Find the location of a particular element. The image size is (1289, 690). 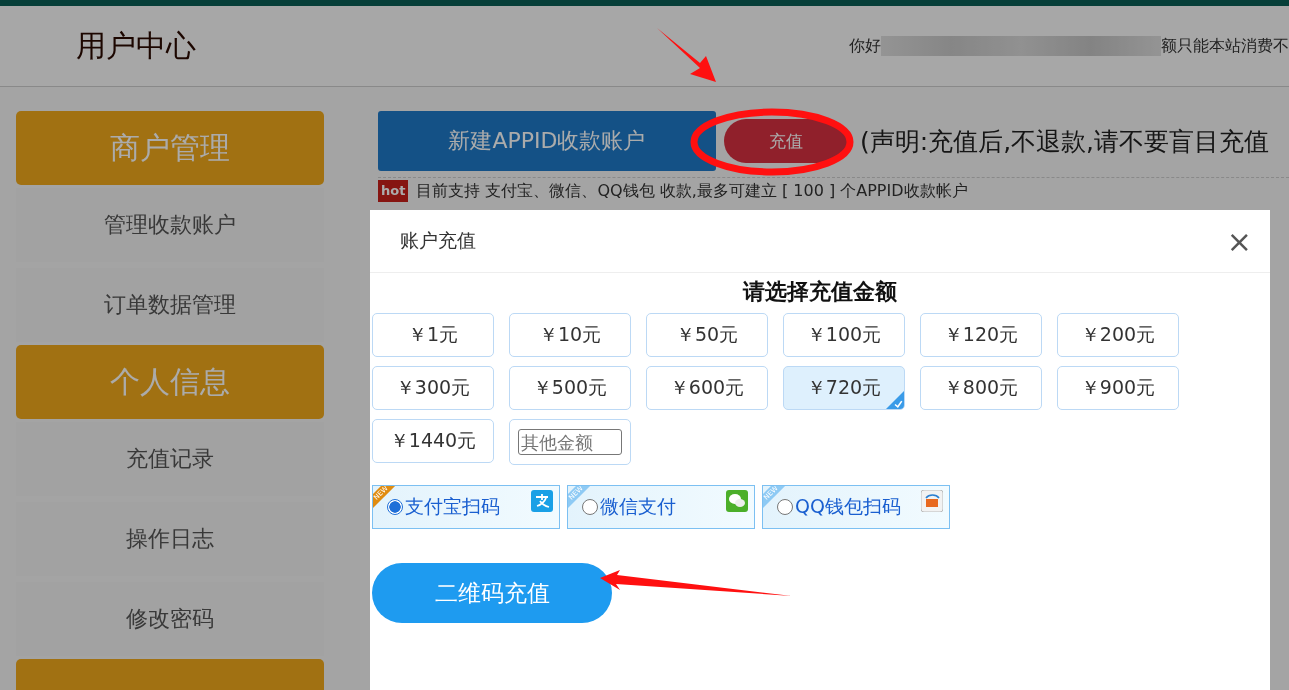

amount-option: ￥50元 is located at coordinates (707, 335).